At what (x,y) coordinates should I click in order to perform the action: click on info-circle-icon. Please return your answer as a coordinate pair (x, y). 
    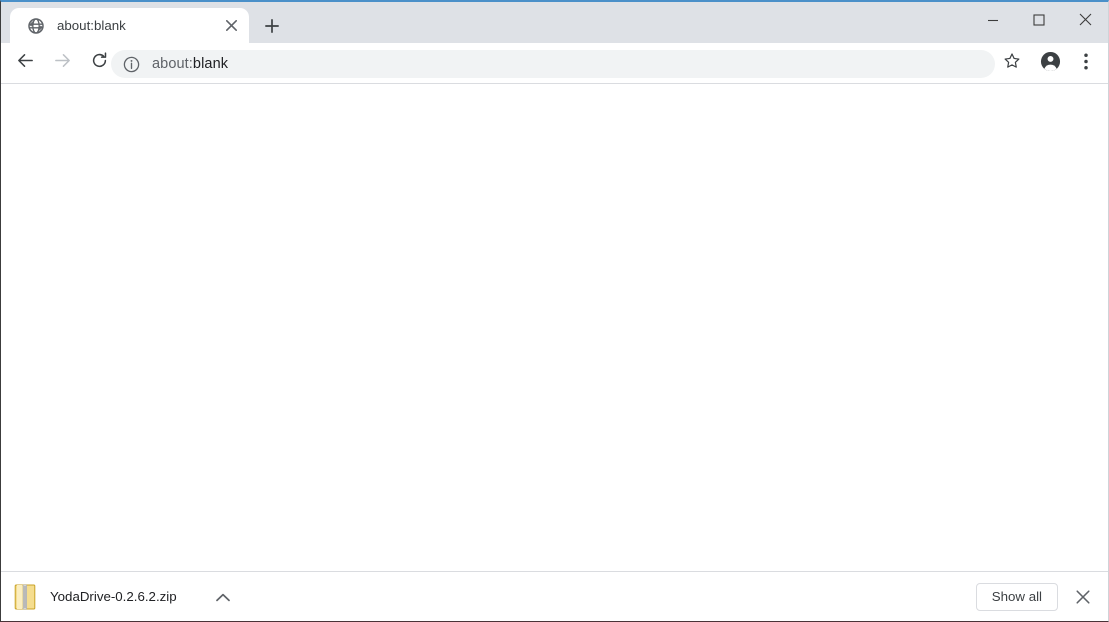
    Looking at the image, I should click on (131, 64).